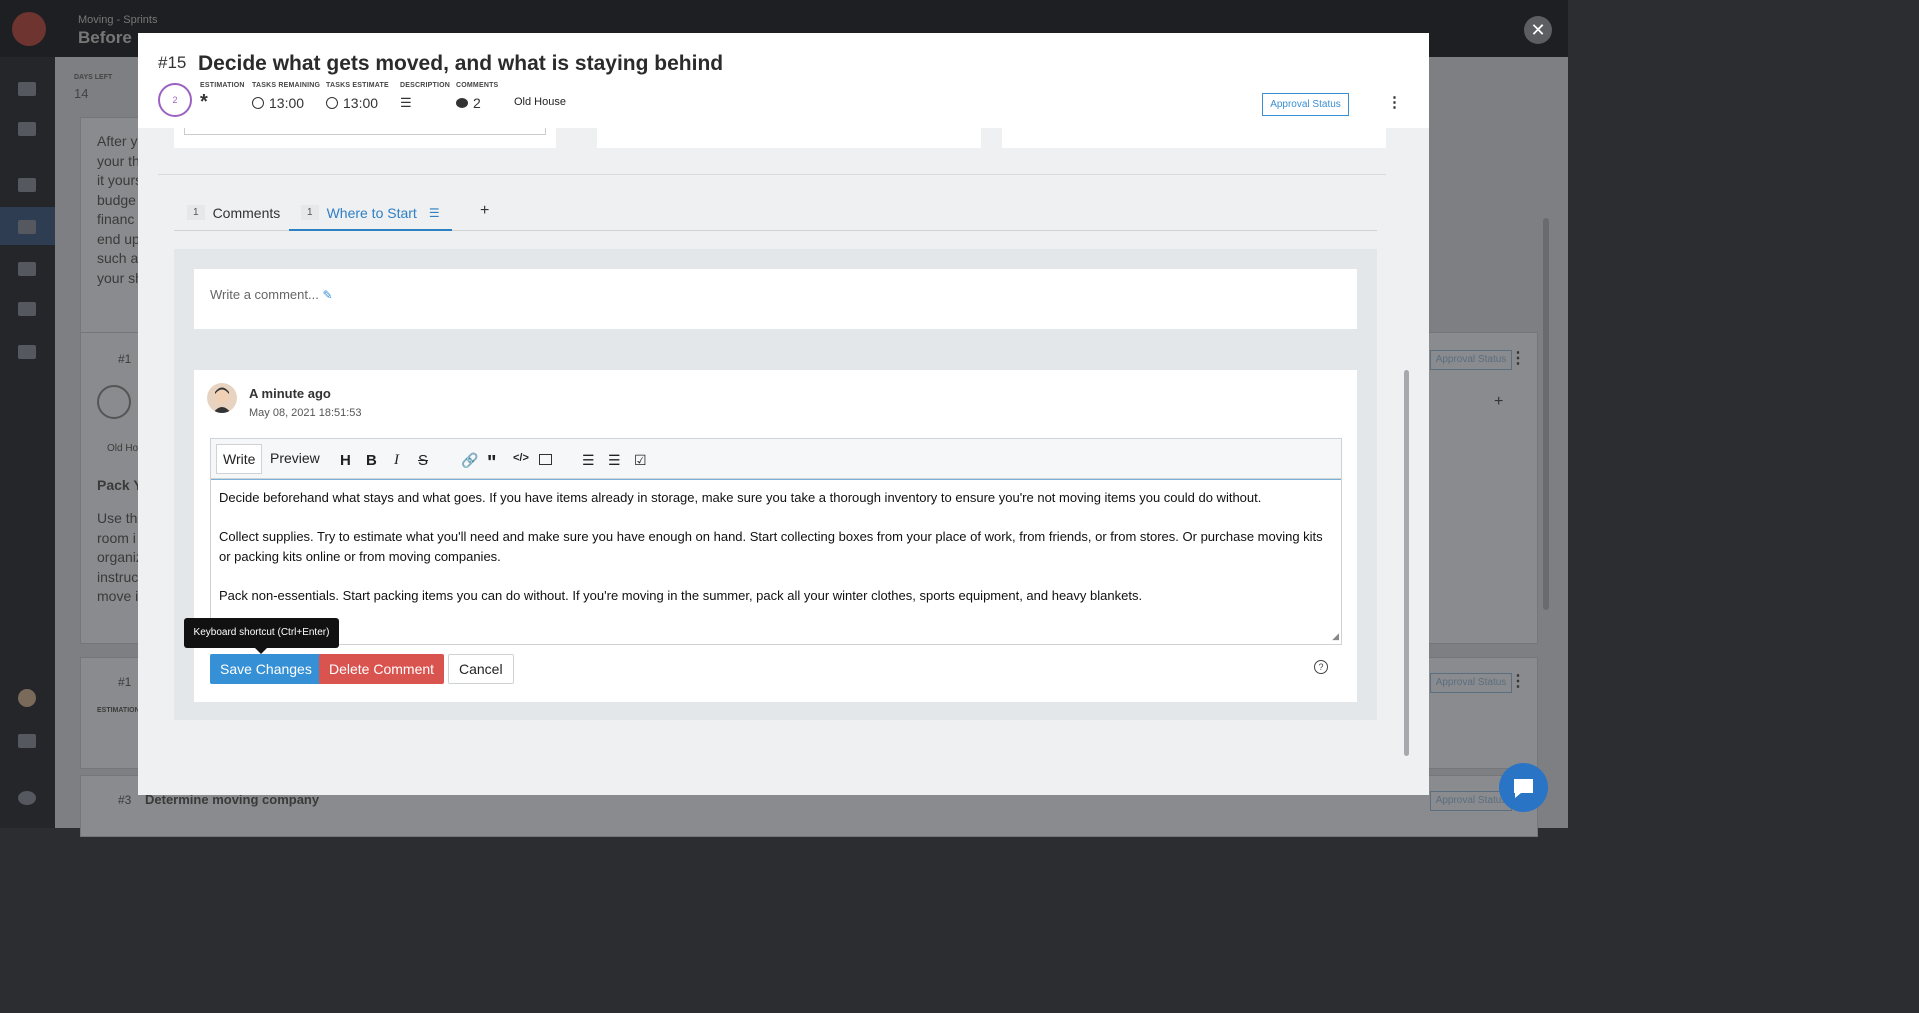  Describe the element at coordinates (357, 96) in the screenshot. I see `meta-tasks-estimate: TASKS ESTIMATE 13:00` at that location.